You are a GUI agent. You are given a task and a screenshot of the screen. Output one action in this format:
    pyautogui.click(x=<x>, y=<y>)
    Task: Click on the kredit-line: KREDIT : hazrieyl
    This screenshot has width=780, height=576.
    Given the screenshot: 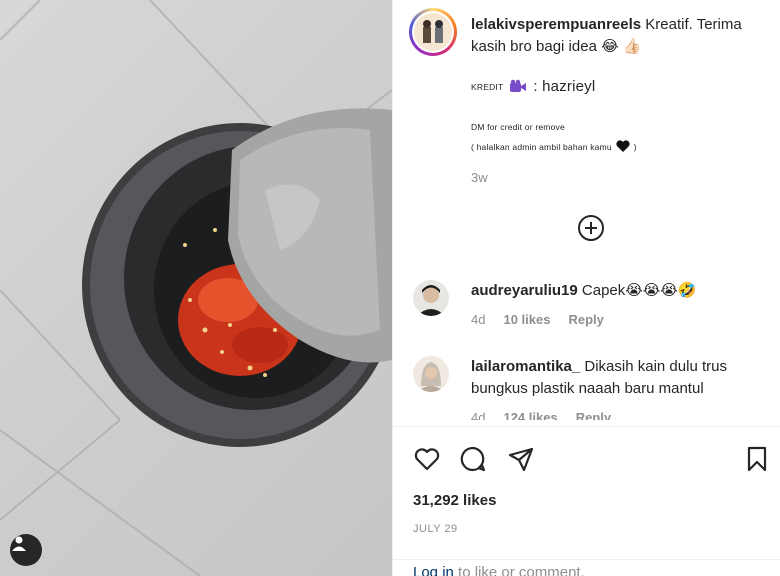 What is the action you would take?
    pyautogui.click(x=533, y=86)
    